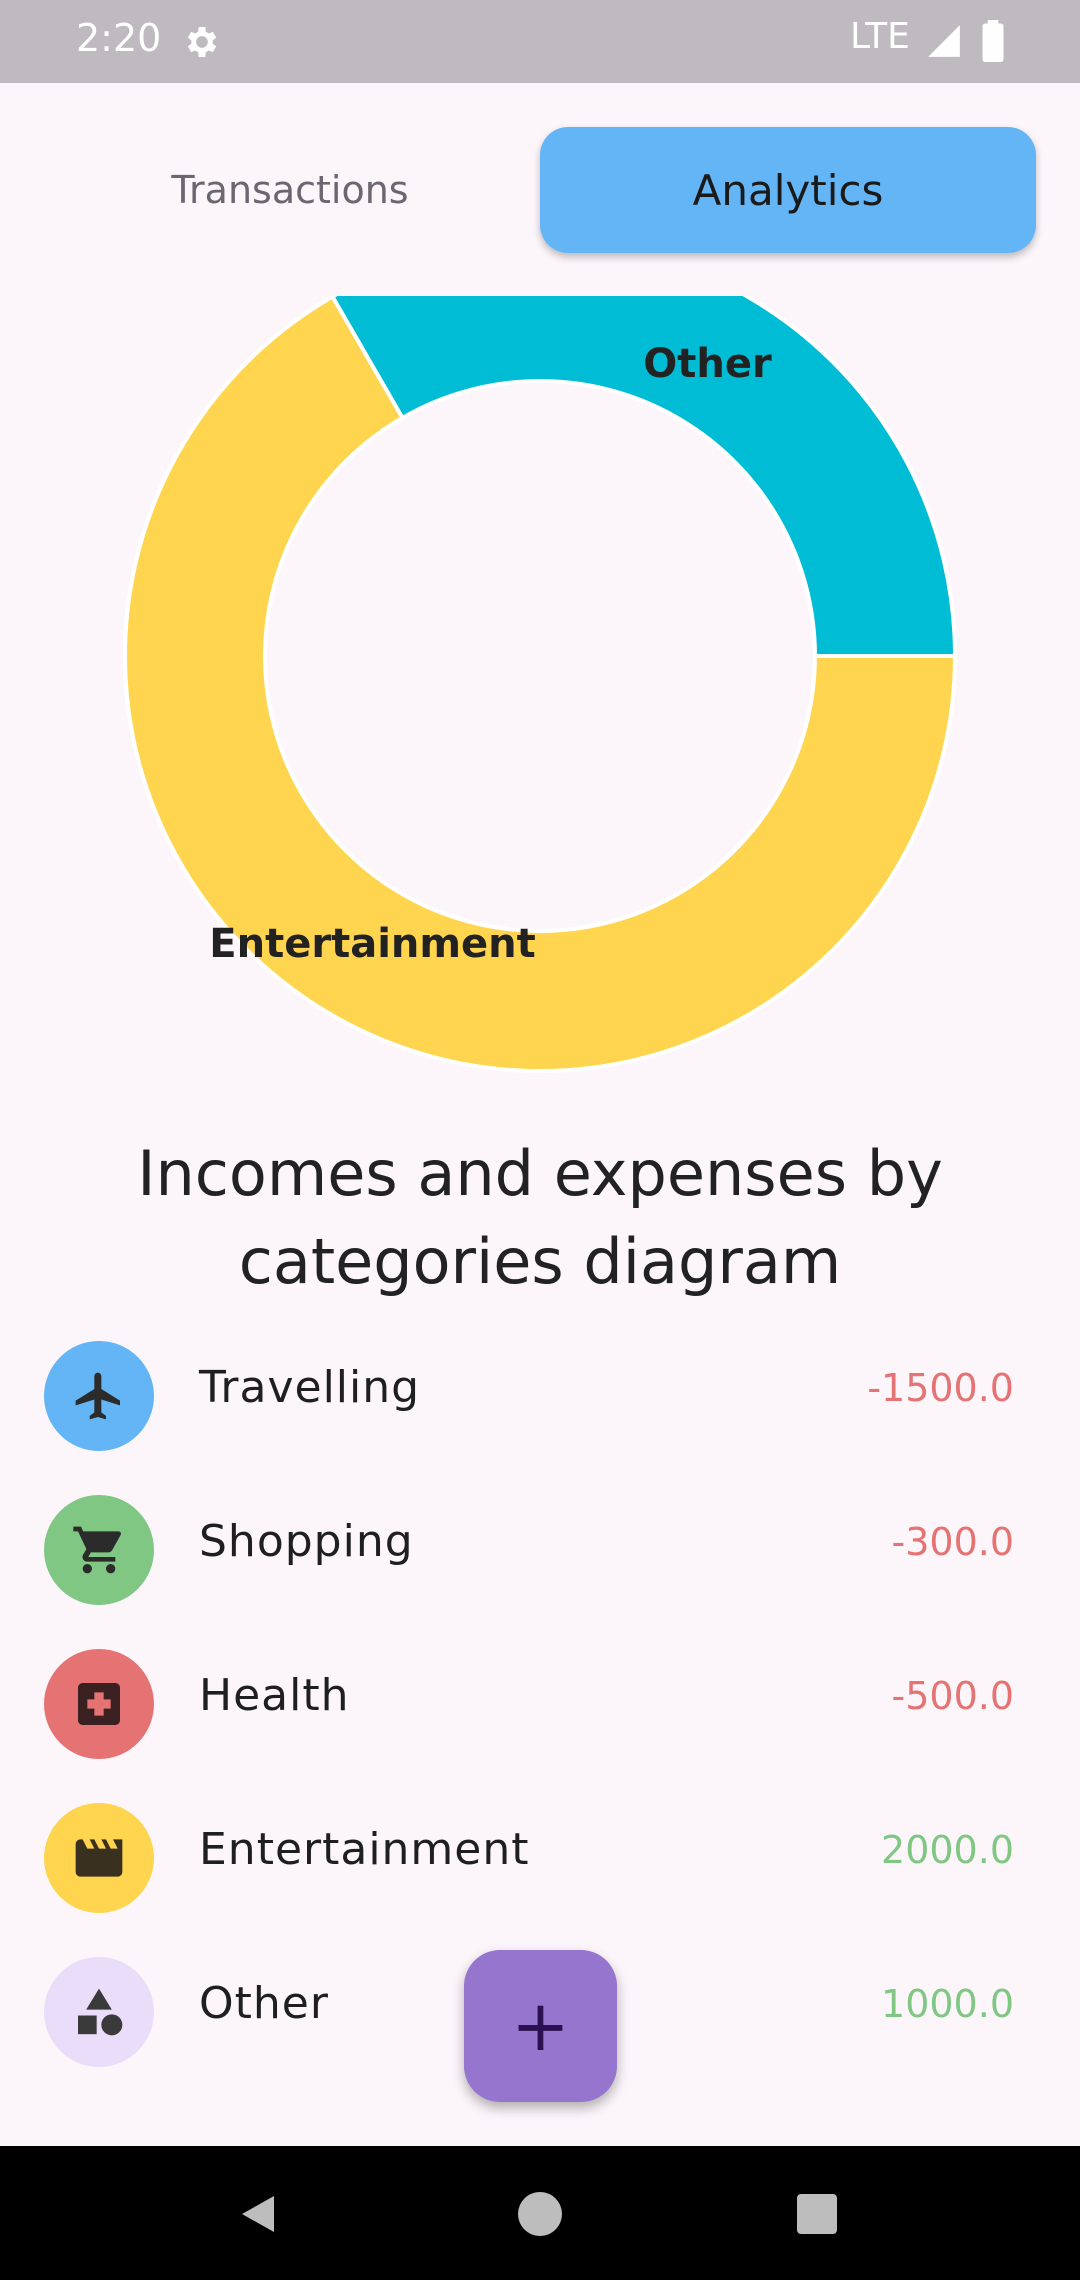 The width and height of the screenshot is (1080, 2280). Describe the element at coordinates (310, 1387) in the screenshot. I see `category-name: Travelling` at that location.